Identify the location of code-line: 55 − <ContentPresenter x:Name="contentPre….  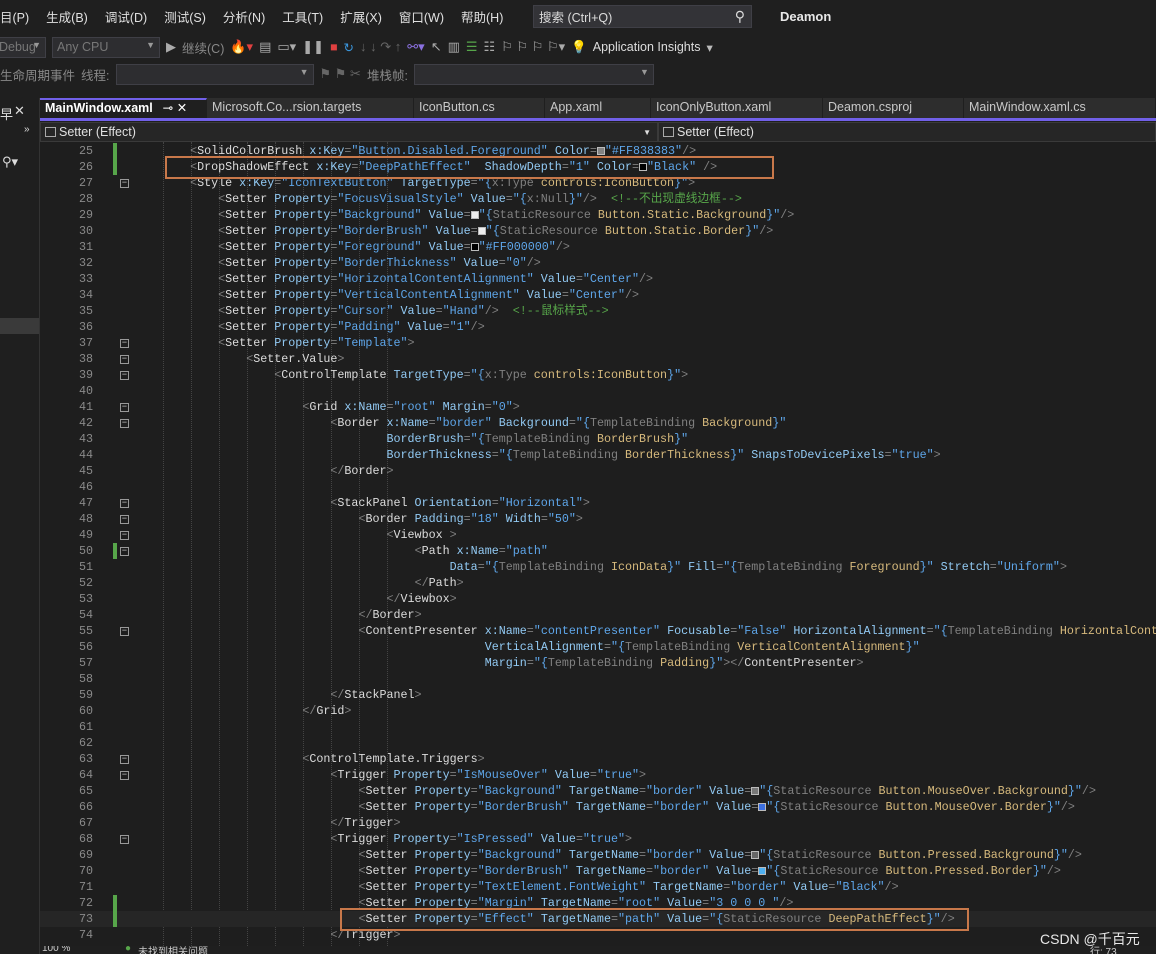
(598, 631).